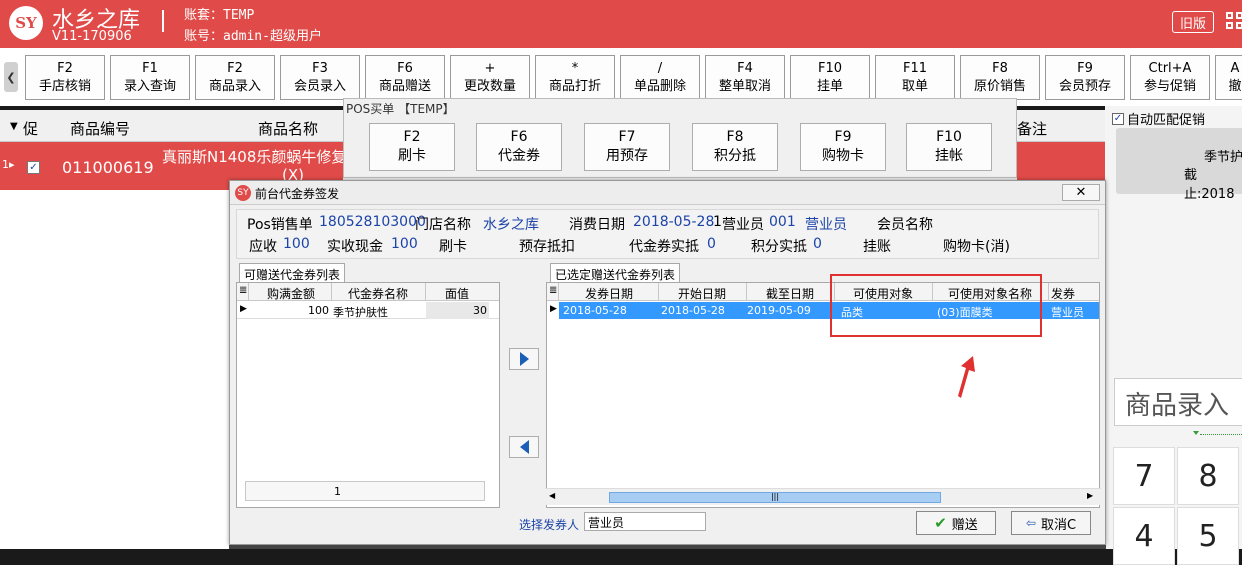 The height and width of the screenshot is (565, 1242). I want to click on remove-coupon-button, so click(524, 447).